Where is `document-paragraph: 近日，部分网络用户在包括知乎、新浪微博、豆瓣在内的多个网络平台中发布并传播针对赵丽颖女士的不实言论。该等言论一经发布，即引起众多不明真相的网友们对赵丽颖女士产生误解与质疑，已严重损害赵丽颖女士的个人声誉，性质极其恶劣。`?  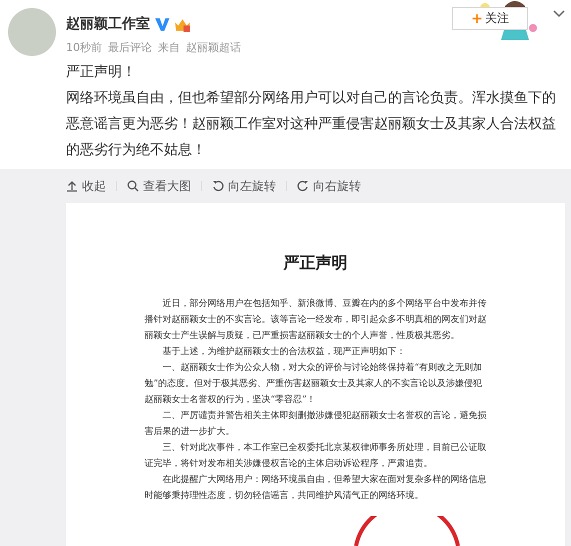
document-paragraph: 近日，部分网络用户在包括知乎、新浪微博、豆瓣在内的多个网络平台中发布并传播针对赵丽颖女士的不实言论。该等言论一经发布，即引起众多不明真相的网友们对赵丽颖女士产生误解与质疑，已严重损害赵丽颖女士的个人声誉，性质极其恶劣。 is located at coordinates (315, 320).